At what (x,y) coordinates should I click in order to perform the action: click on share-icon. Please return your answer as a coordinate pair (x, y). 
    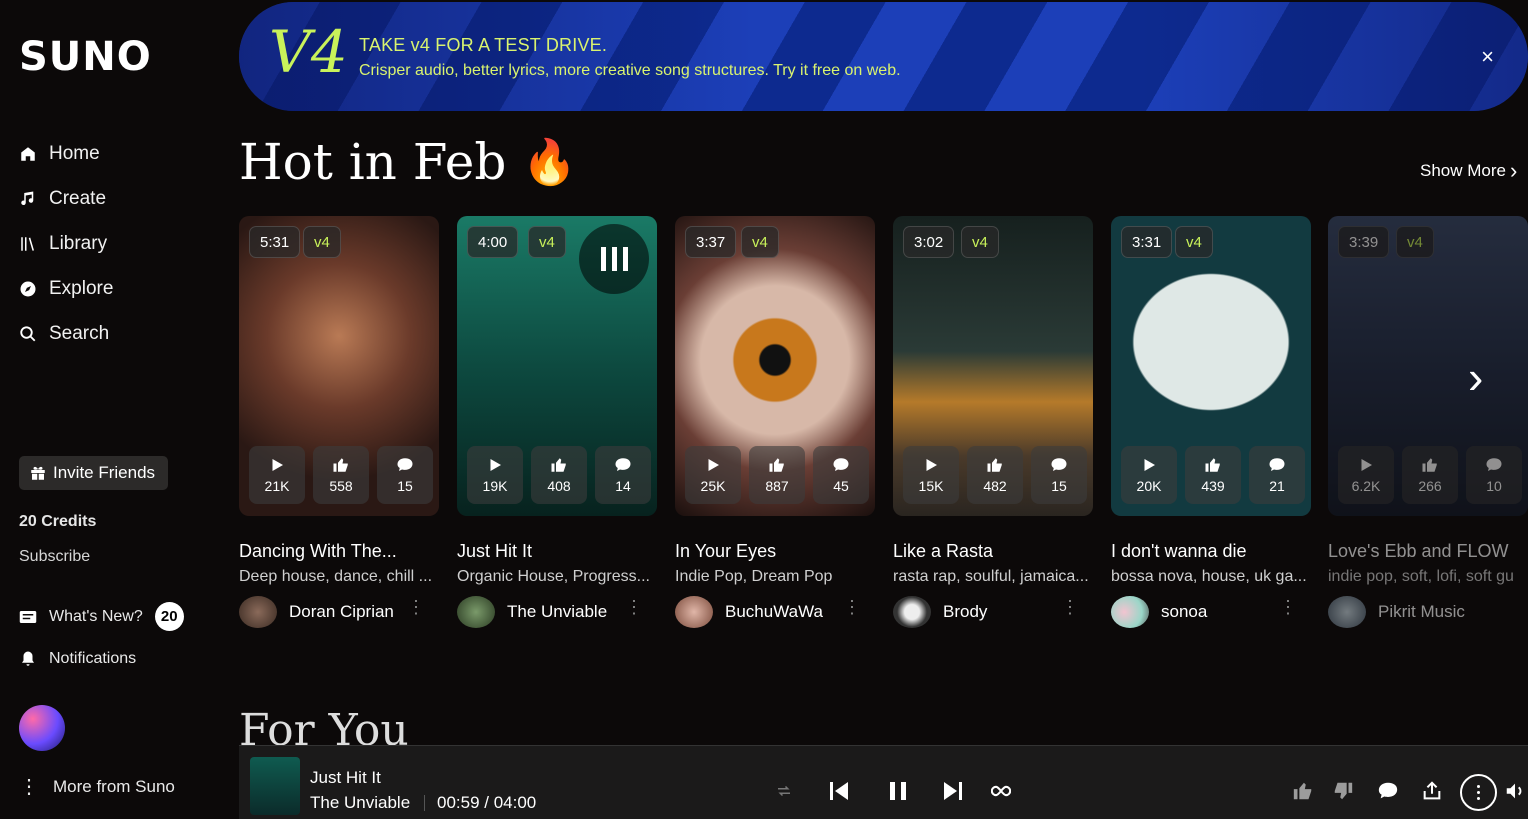
    Looking at the image, I should click on (1432, 793).